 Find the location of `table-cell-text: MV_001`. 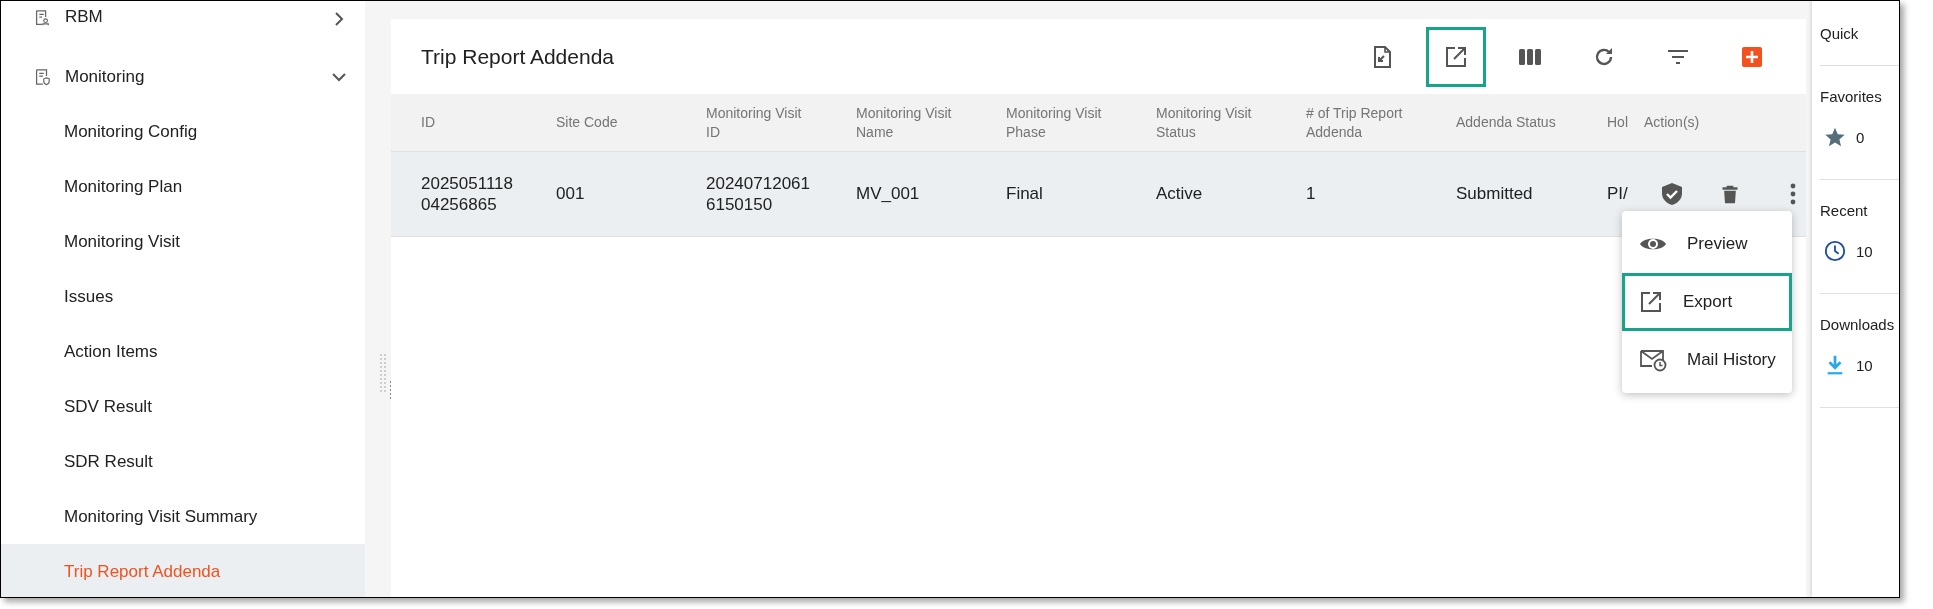

table-cell-text: MV_001 is located at coordinates (888, 194).